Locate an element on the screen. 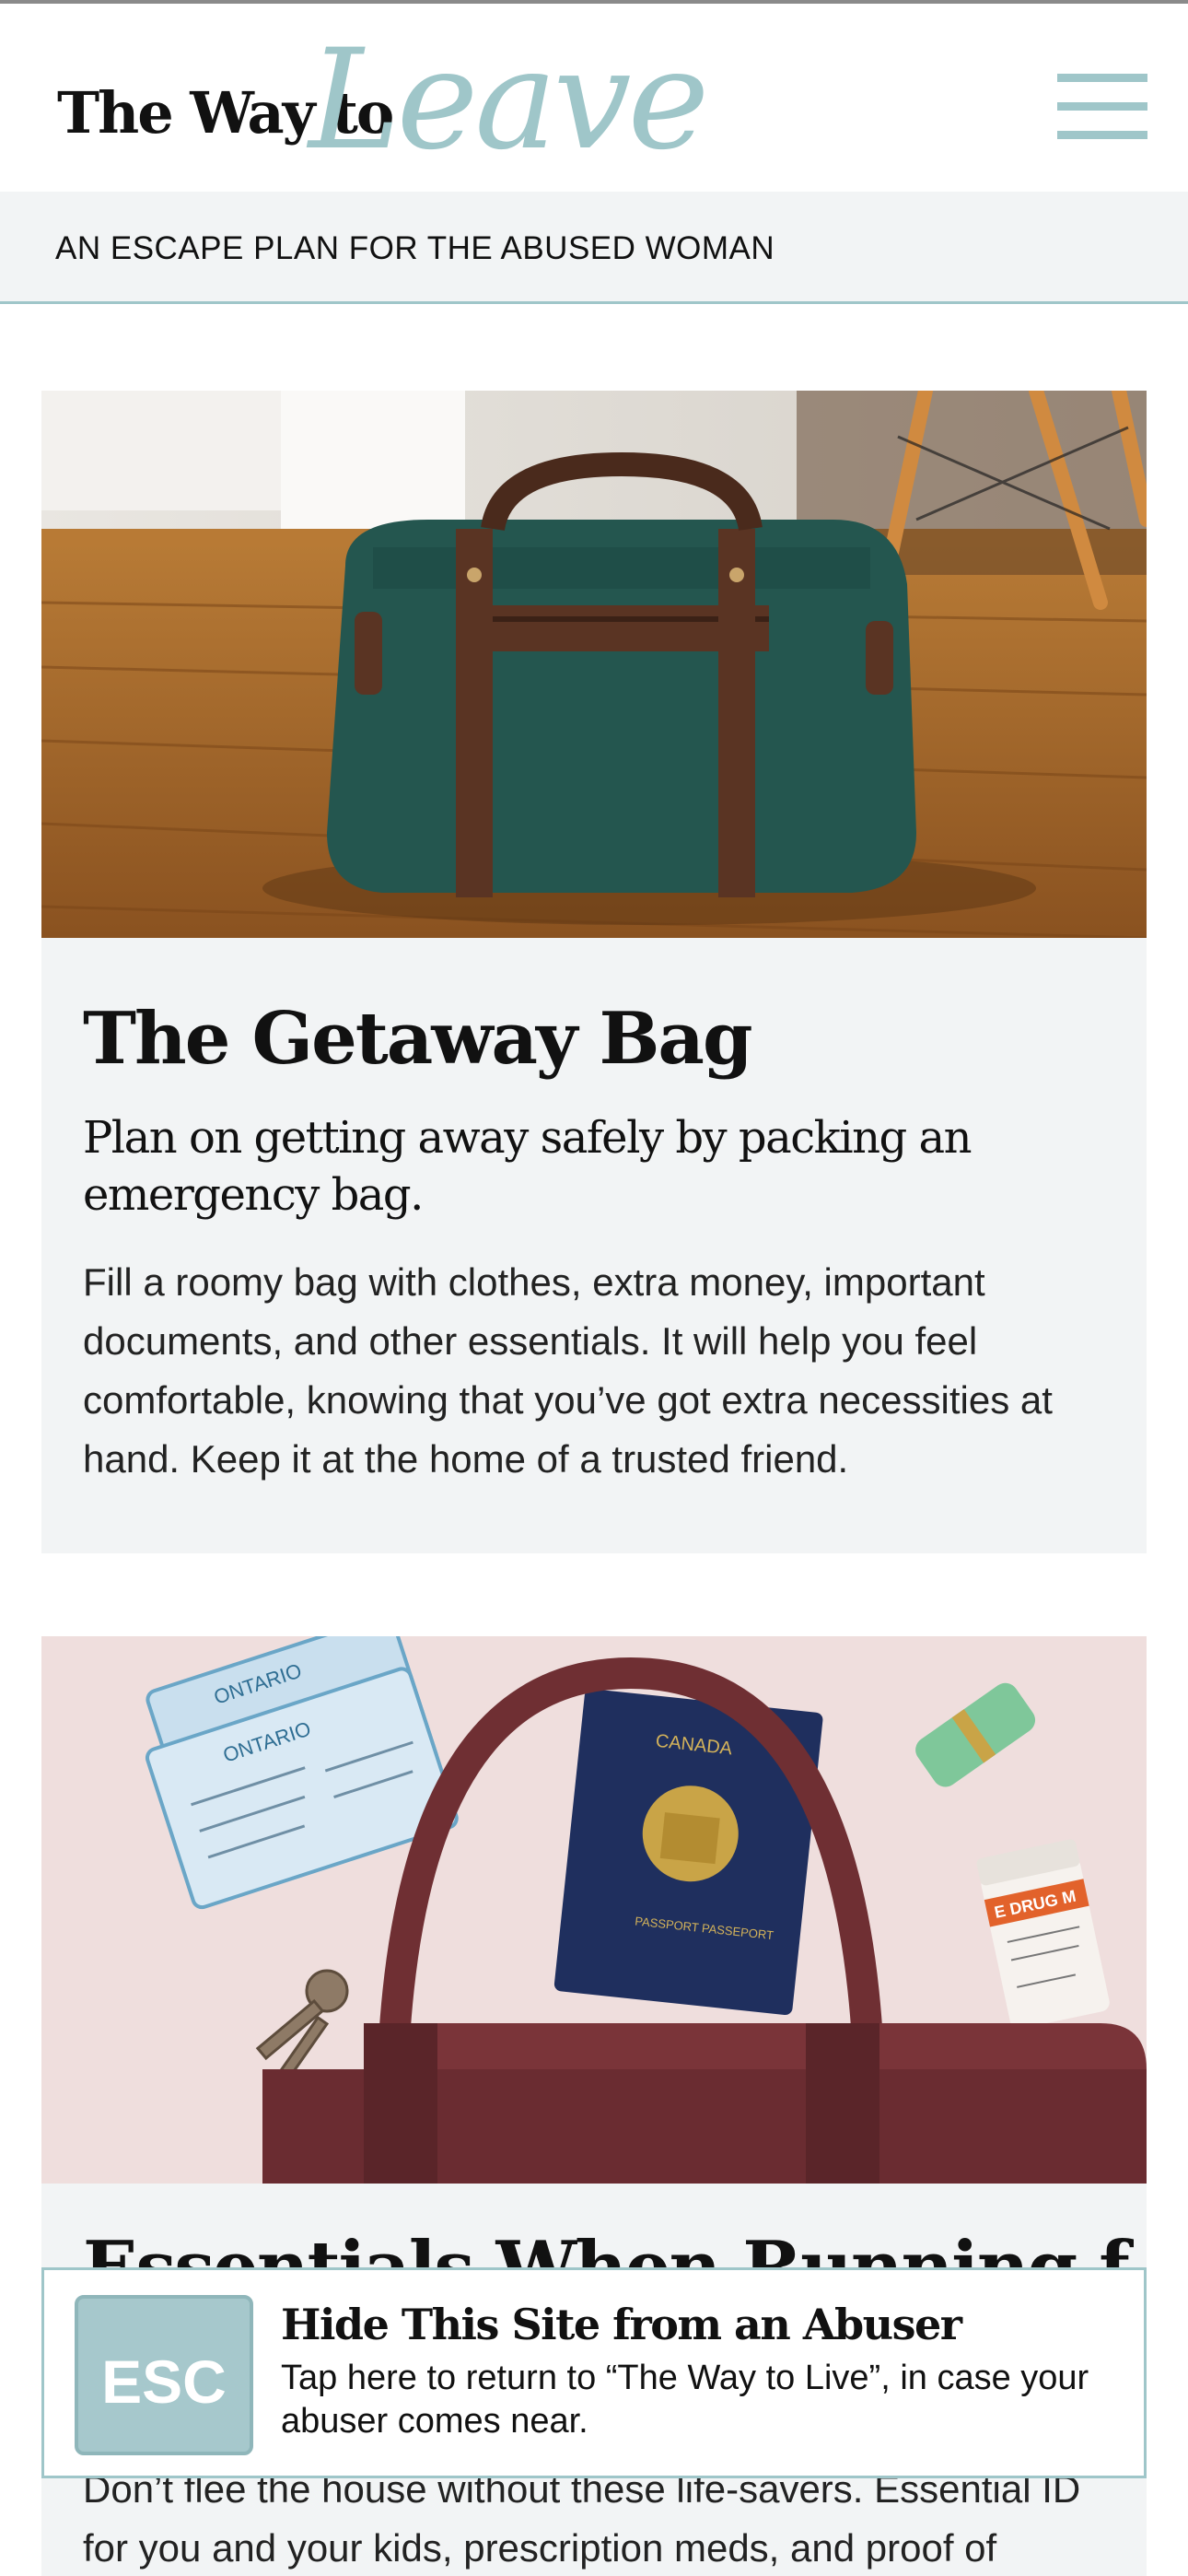 This screenshot has height=2576, width=1188. hamburger-menu-icon is located at coordinates (1102, 107).